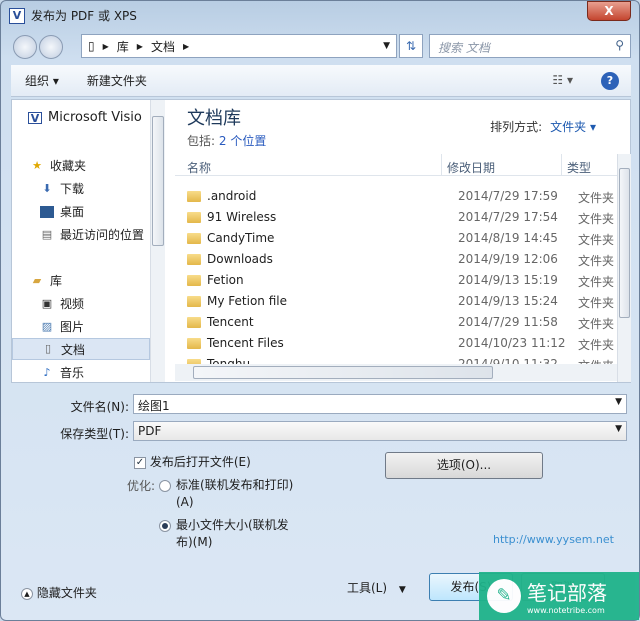  I want to click on hide-folders-button: ▲ 隐藏文件夹, so click(59, 592).